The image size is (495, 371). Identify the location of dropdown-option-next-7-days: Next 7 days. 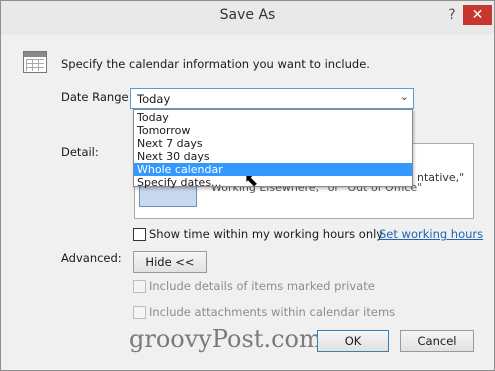
(273, 143).